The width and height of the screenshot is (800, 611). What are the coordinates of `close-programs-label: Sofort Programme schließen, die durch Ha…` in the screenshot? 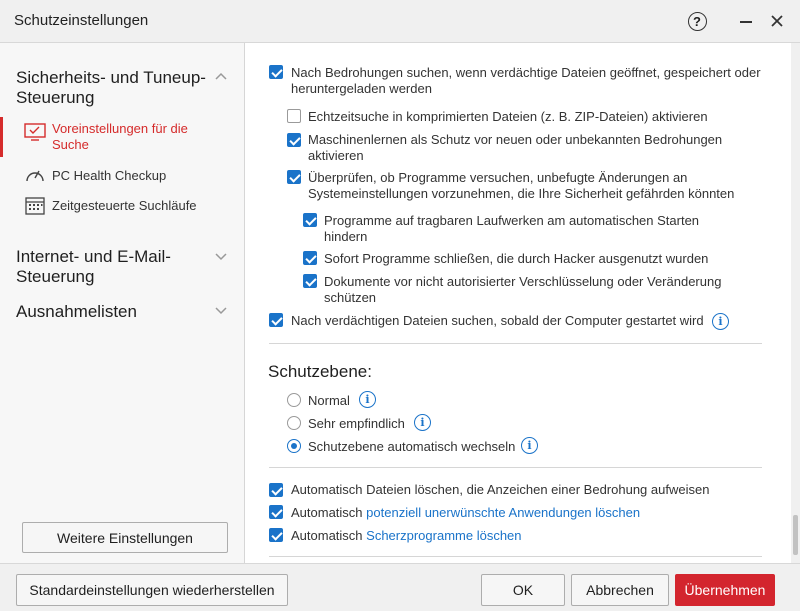 It's located at (516, 258).